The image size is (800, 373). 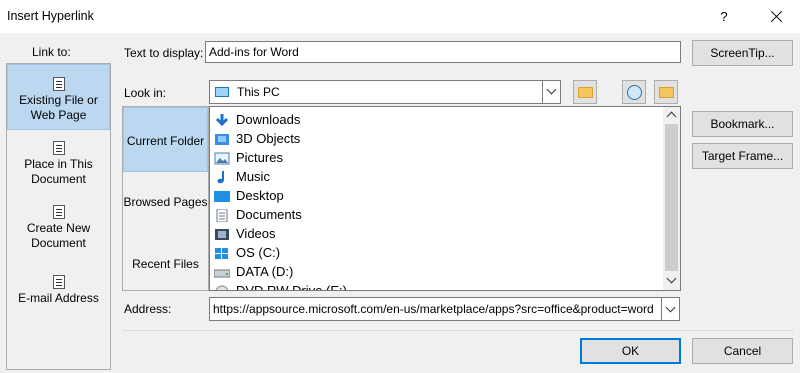 I want to click on file-name: DATA (D:), so click(x=265, y=271).